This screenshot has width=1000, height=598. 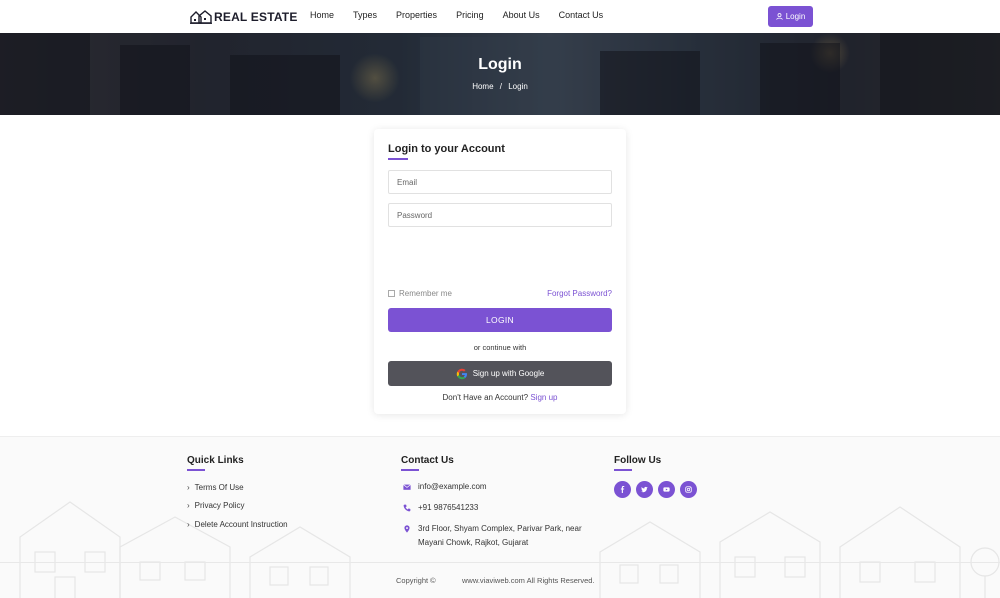 What do you see at coordinates (215, 460) in the screenshot?
I see `quick-links-title: Quick Links` at bounding box center [215, 460].